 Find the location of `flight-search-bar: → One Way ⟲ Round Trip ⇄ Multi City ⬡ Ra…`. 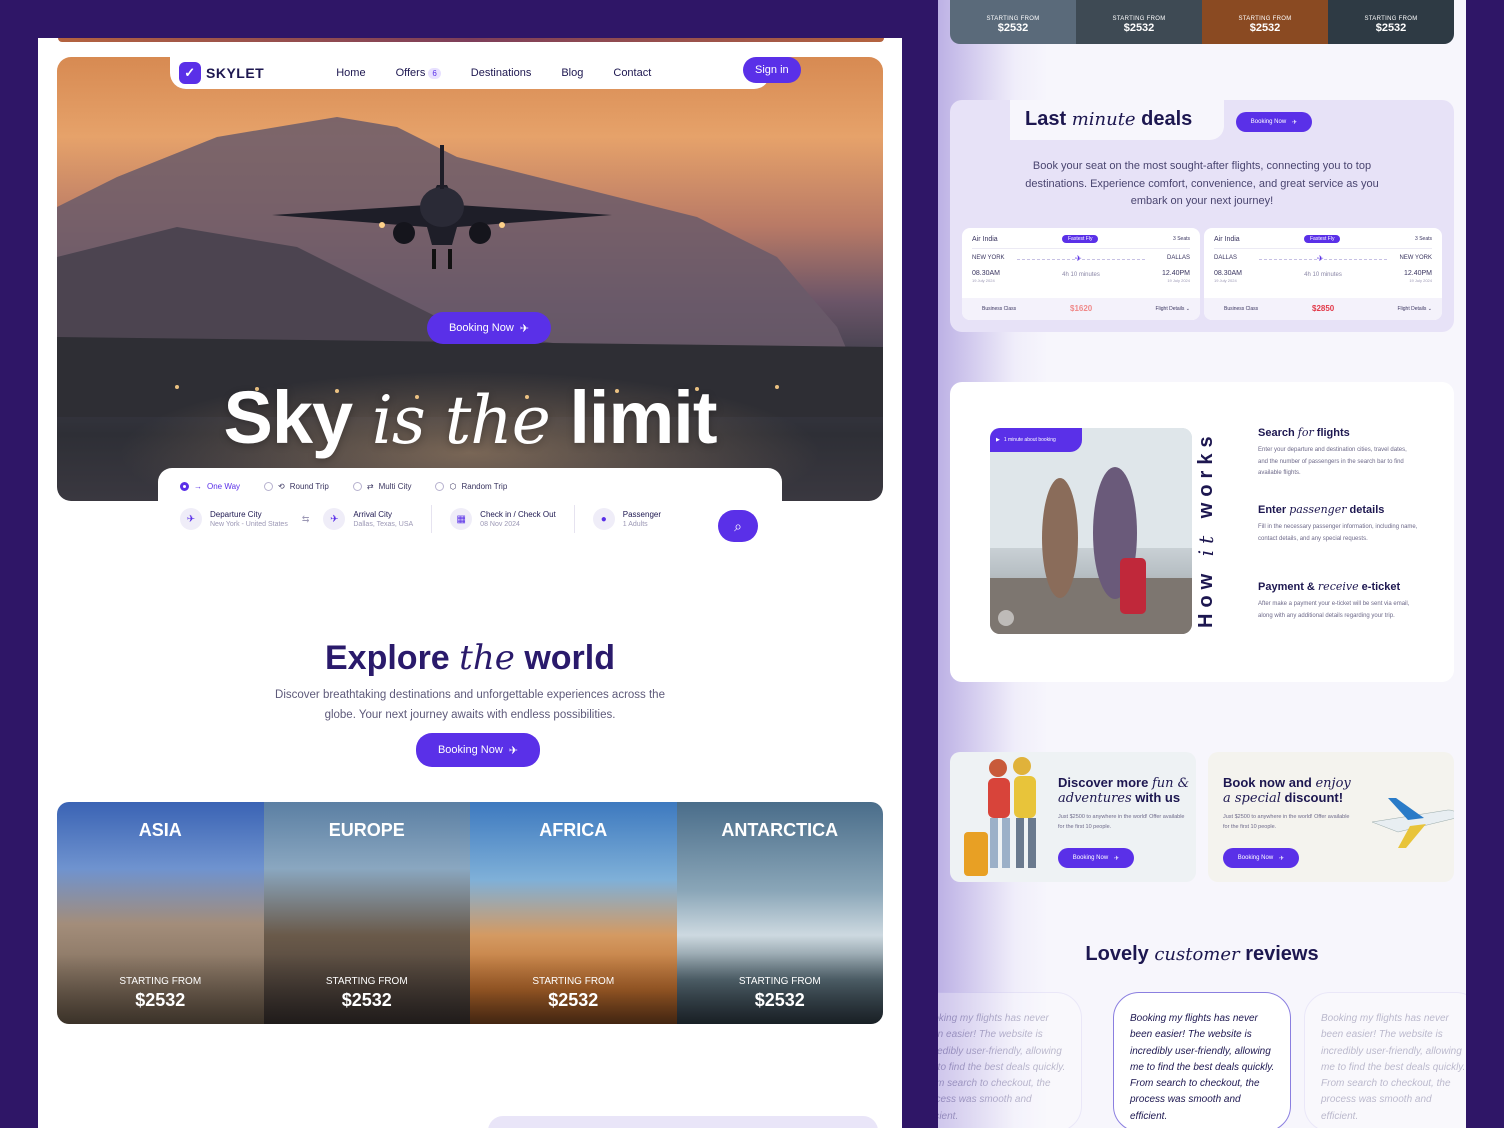

flight-search-bar: → One Way ⟲ Round Trip ⇄ Multi City ⬡ Ra… is located at coordinates (470, 512).